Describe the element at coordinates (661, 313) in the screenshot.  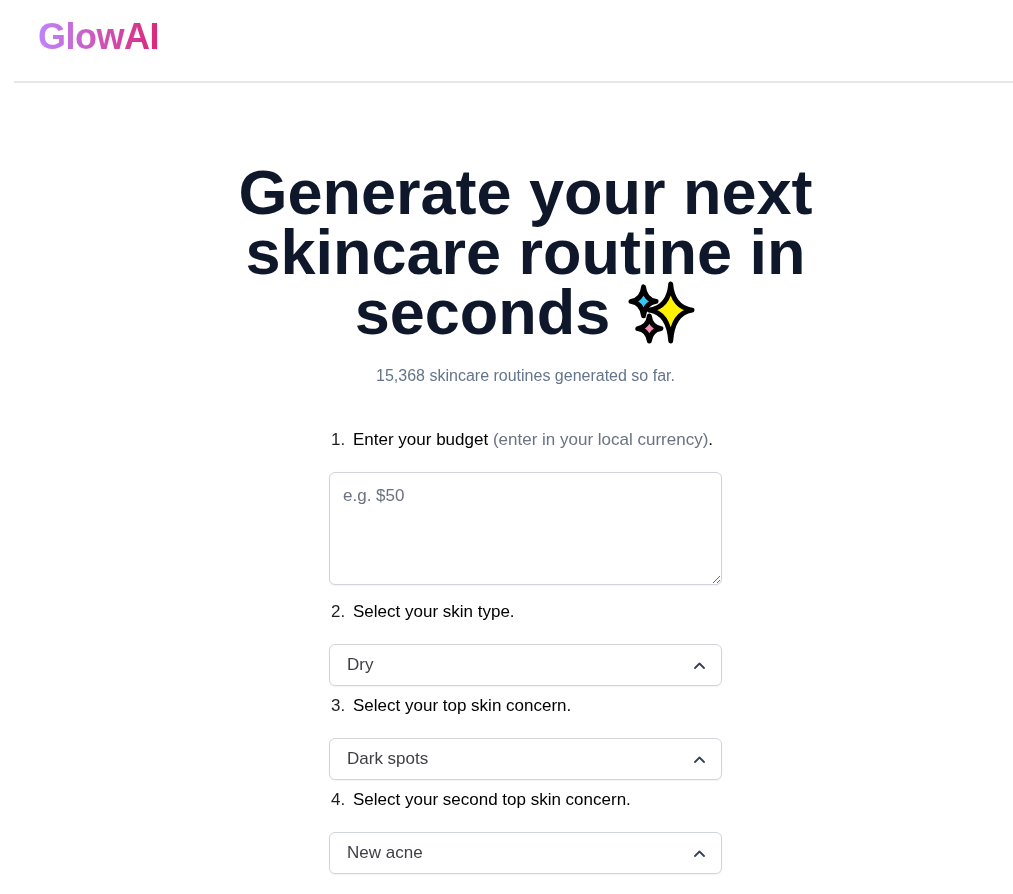
I see `sparkles-icon` at that location.